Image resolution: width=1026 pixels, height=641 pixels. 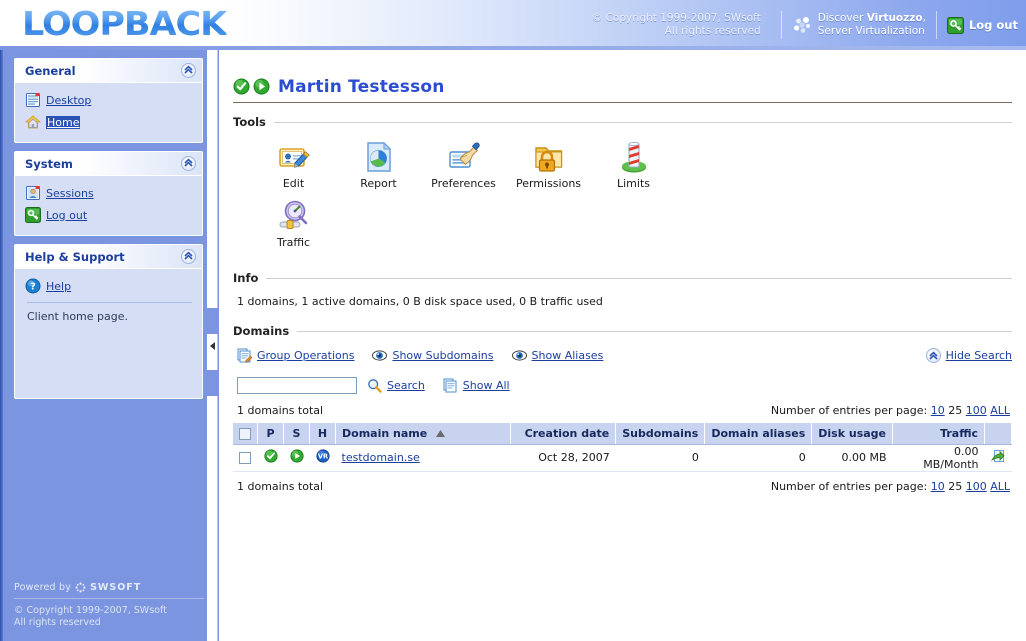 What do you see at coordinates (894, 18) in the screenshot?
I see `virtuozzo-line1-strong: Virtuozzo` at bounding box center [894, 18].